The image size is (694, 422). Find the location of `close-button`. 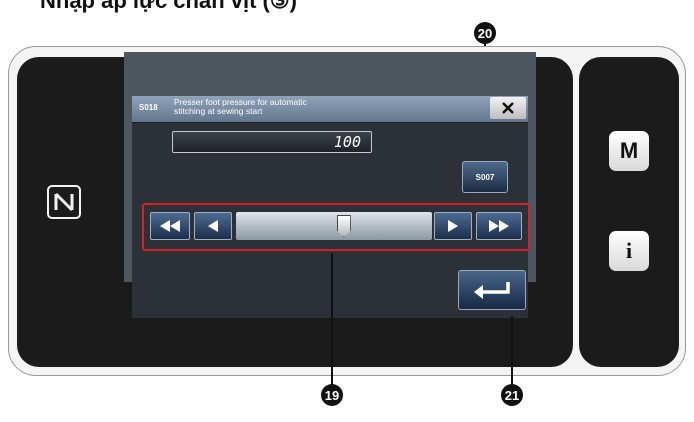

close-button is located at coordinates (508, 108).